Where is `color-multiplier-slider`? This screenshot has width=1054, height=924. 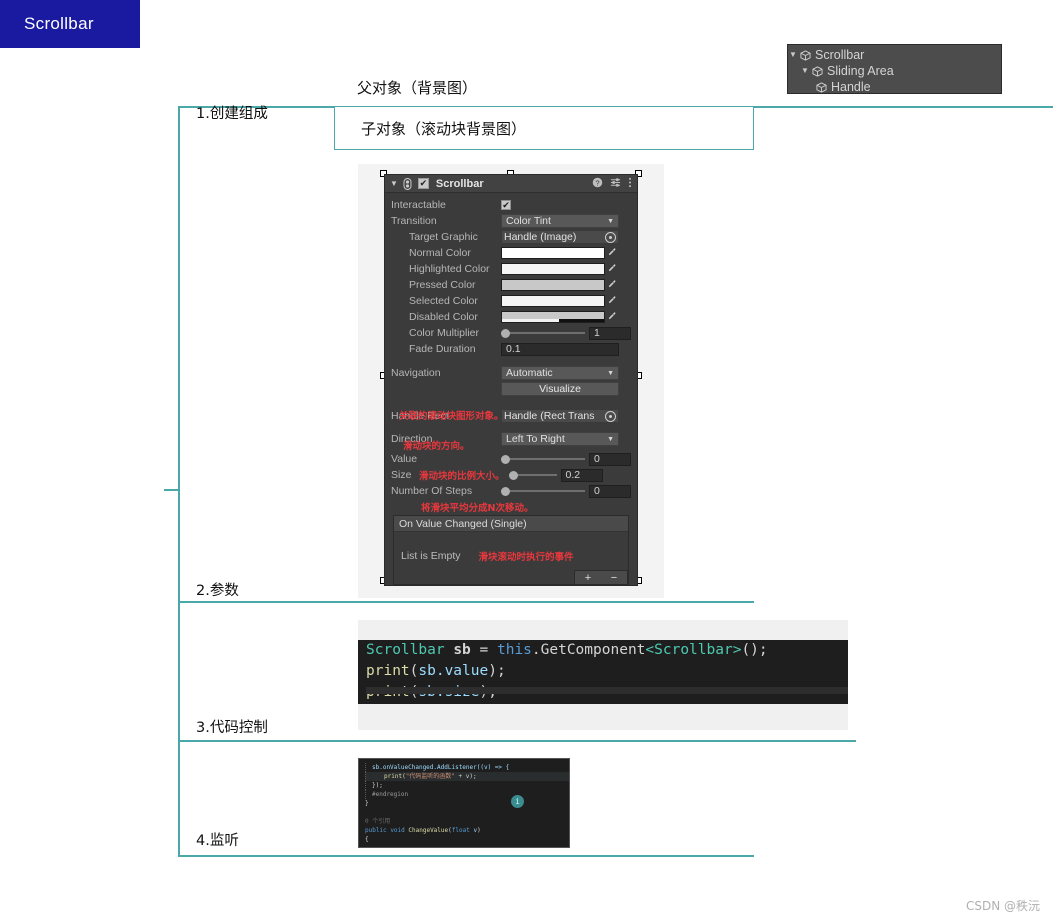
color-multiplier-slider is located at coordinates (543, 333).